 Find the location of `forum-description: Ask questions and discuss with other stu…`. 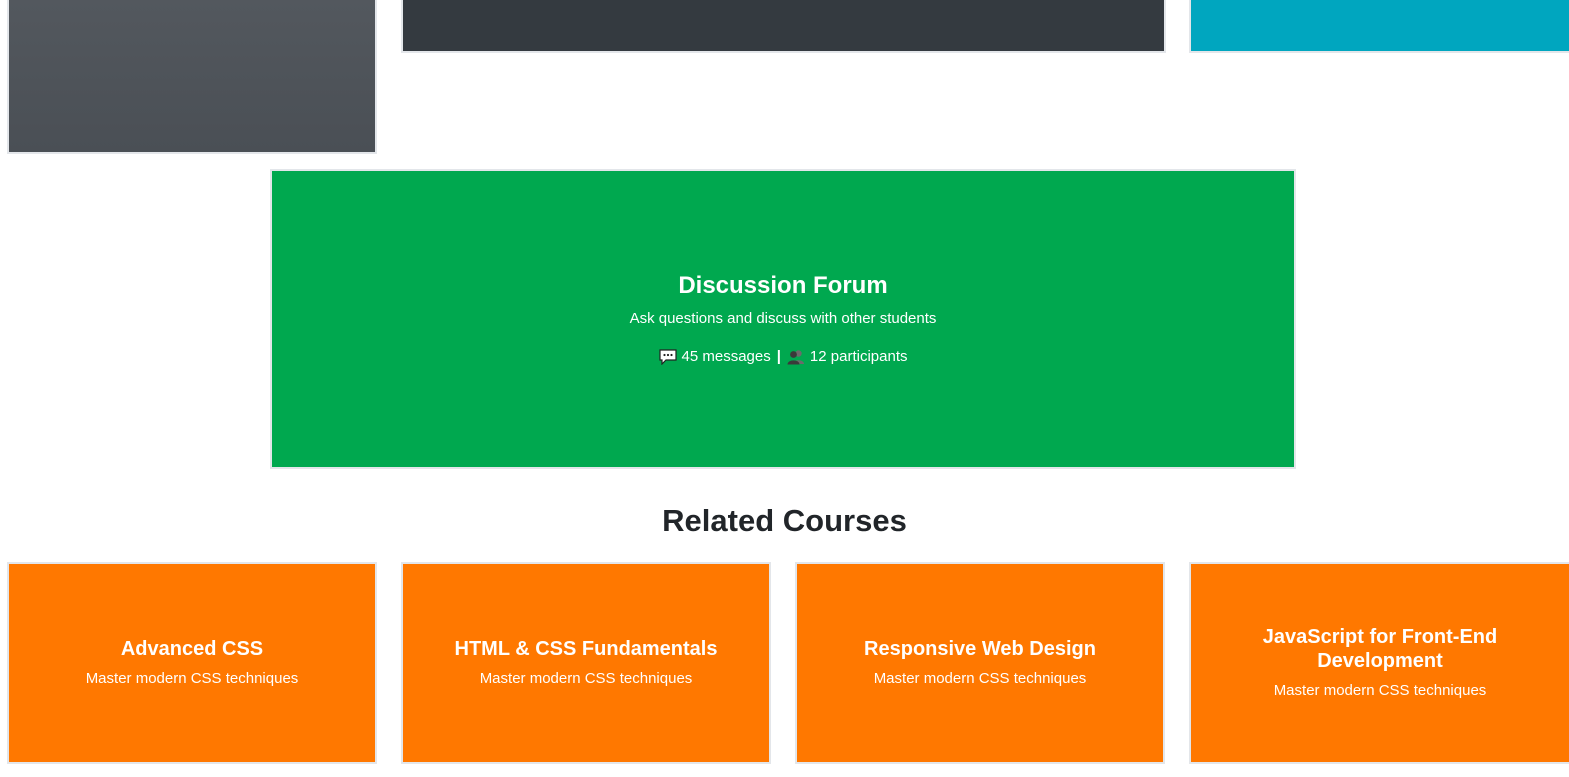

forum-description: Ask questions and discuss with other stu… is located at coordinates (783, 318).